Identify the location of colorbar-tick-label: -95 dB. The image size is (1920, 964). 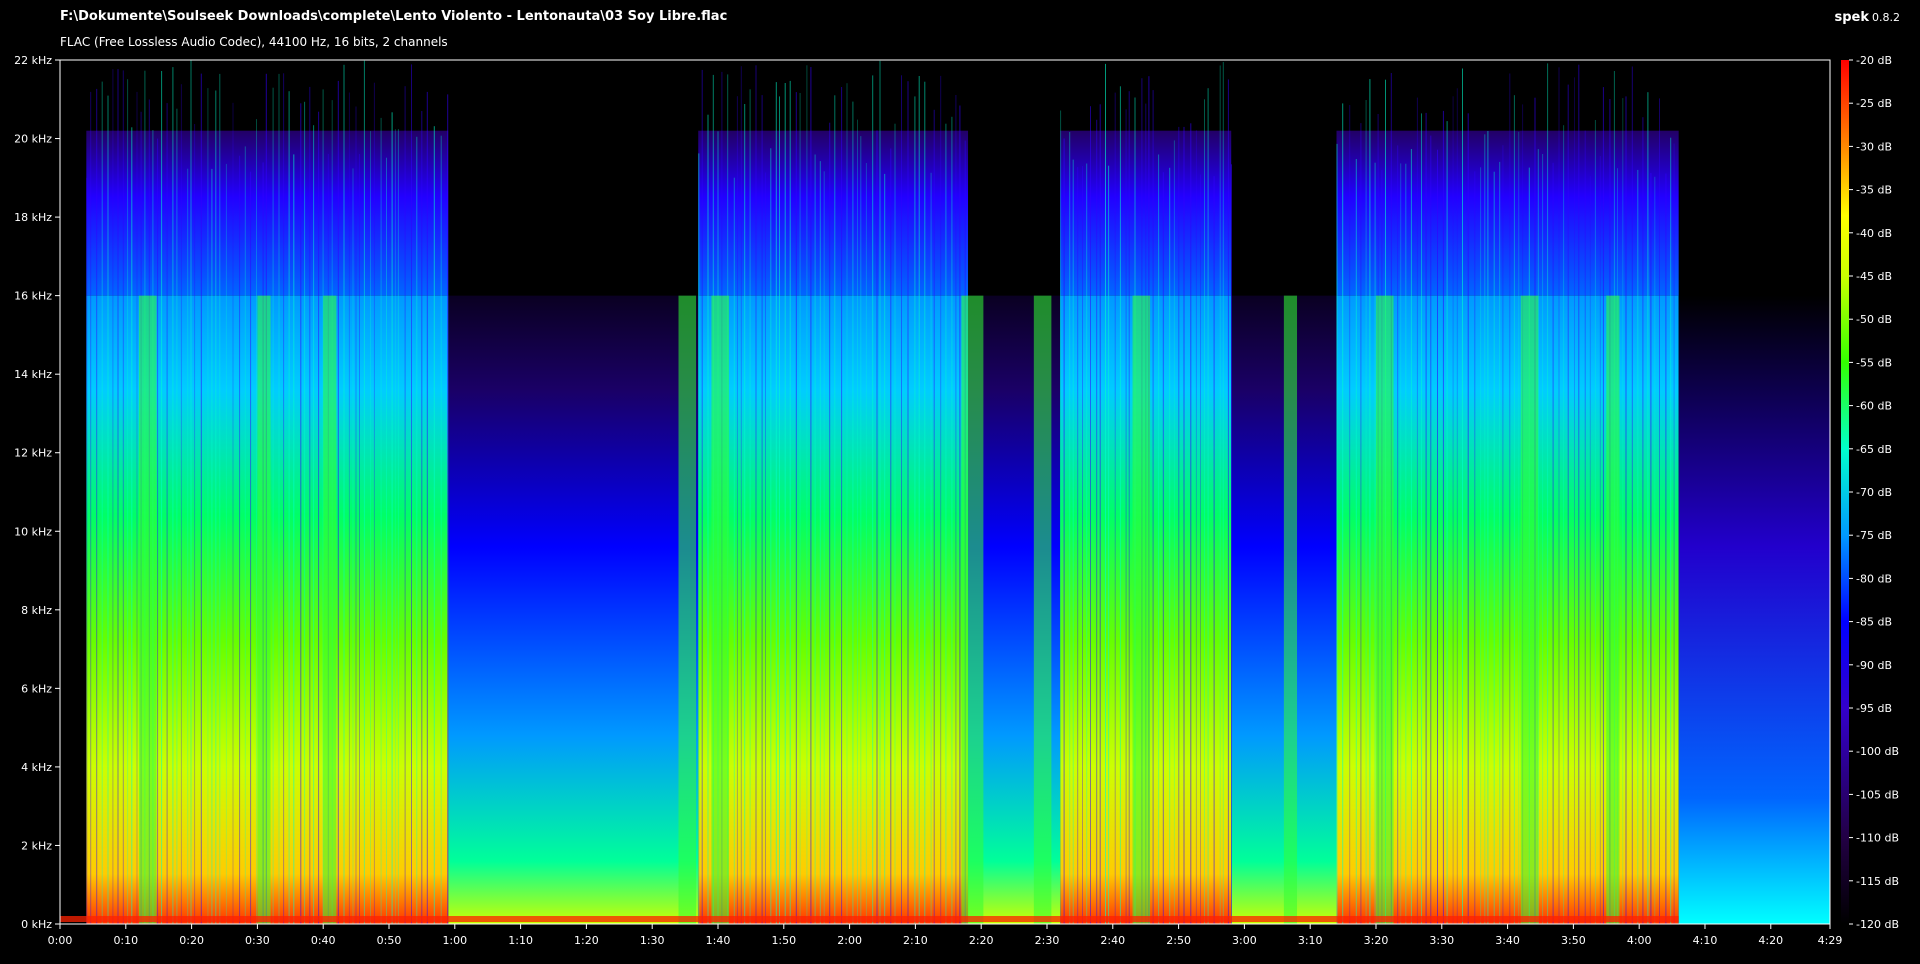
(1874, 708).